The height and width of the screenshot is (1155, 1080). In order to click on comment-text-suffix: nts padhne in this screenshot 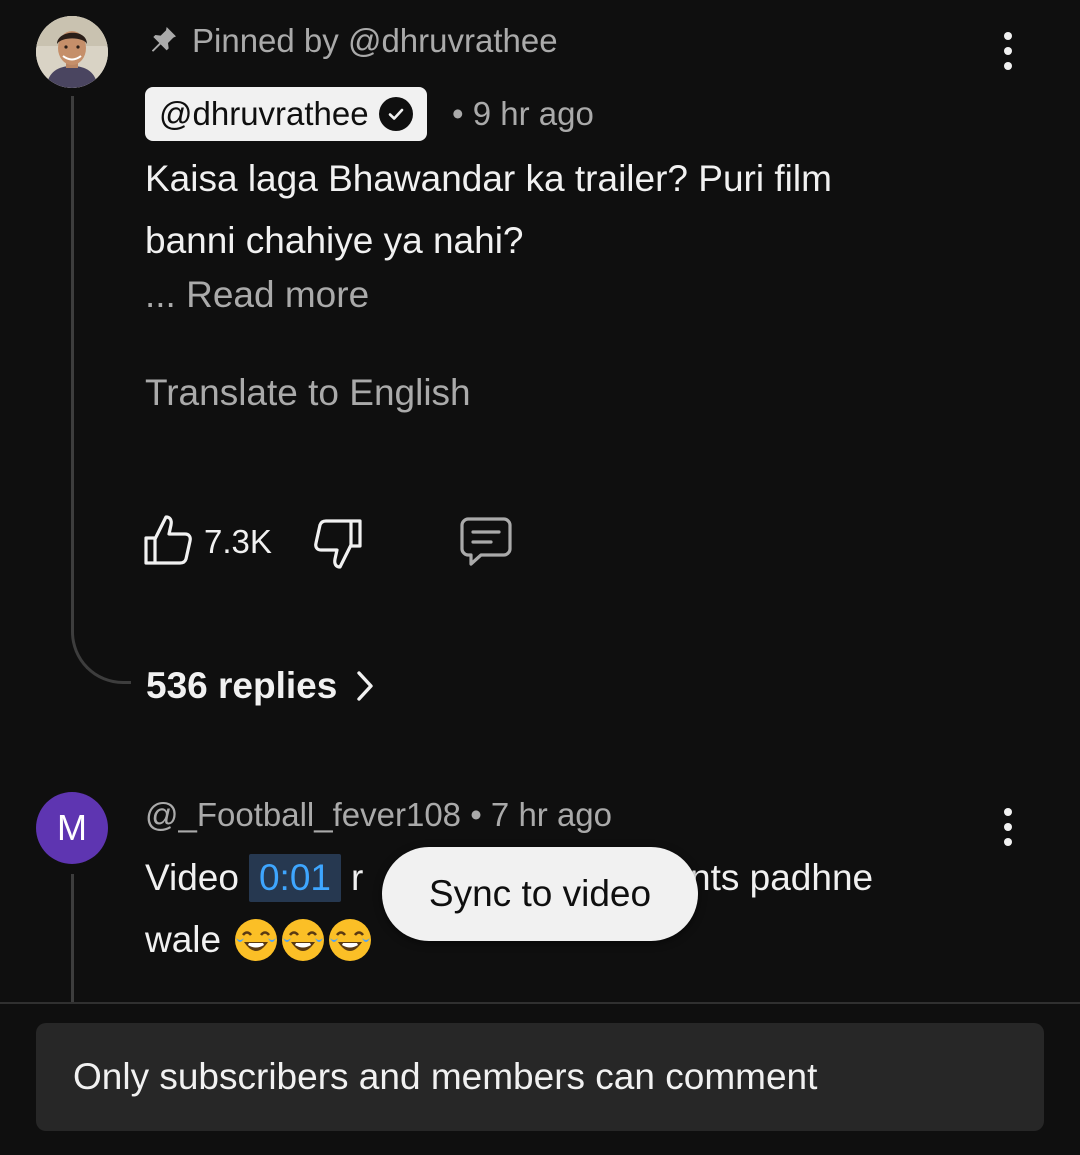, I will do `click(782, 877)`.